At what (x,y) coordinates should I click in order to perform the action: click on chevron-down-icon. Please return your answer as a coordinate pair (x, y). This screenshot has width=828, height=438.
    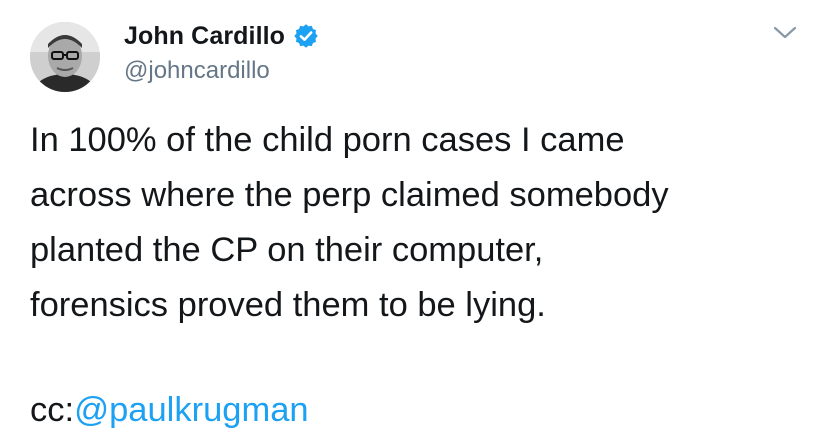
    Looking at the image, I should click on (785, 33).